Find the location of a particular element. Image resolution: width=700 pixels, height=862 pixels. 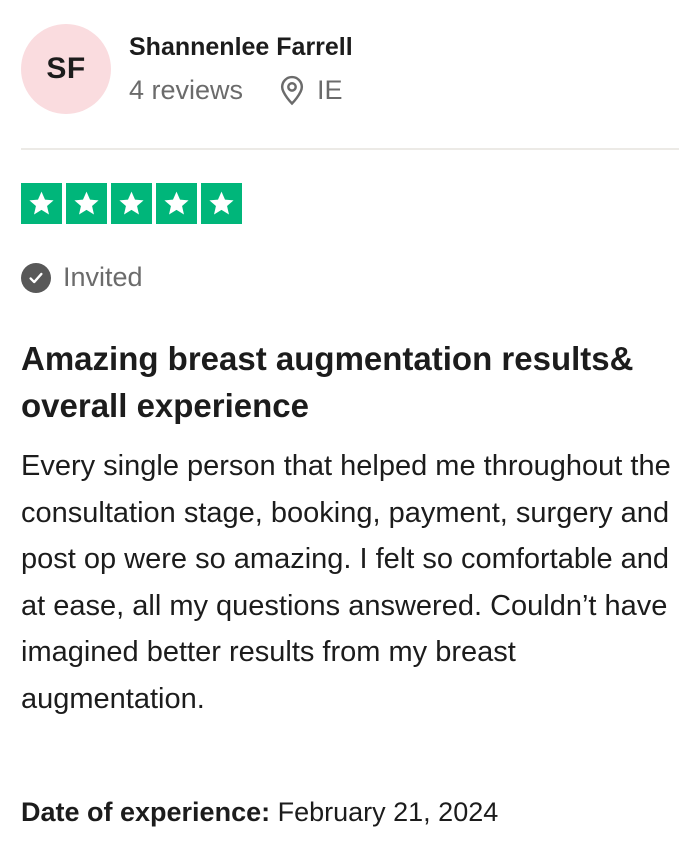

check-circle-icon is located at coordinates (36, 277).